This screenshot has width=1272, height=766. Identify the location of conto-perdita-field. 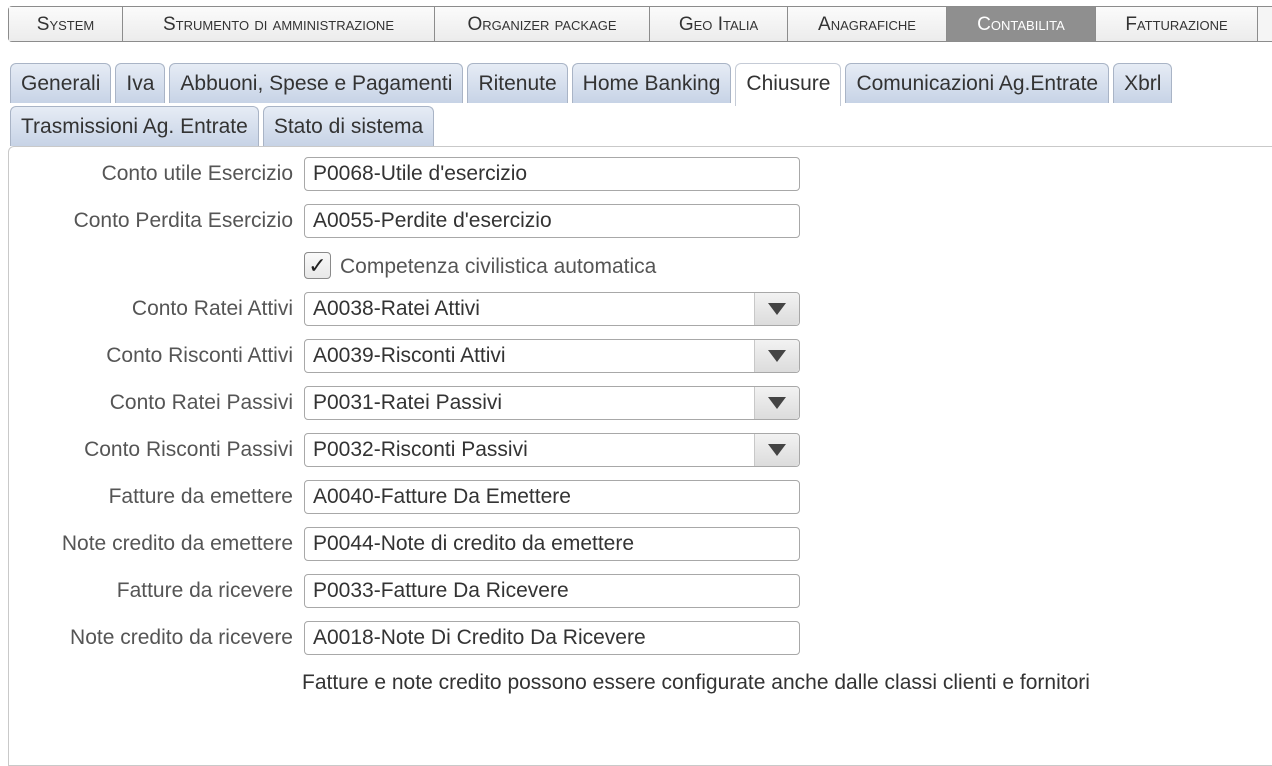
(552, 221).